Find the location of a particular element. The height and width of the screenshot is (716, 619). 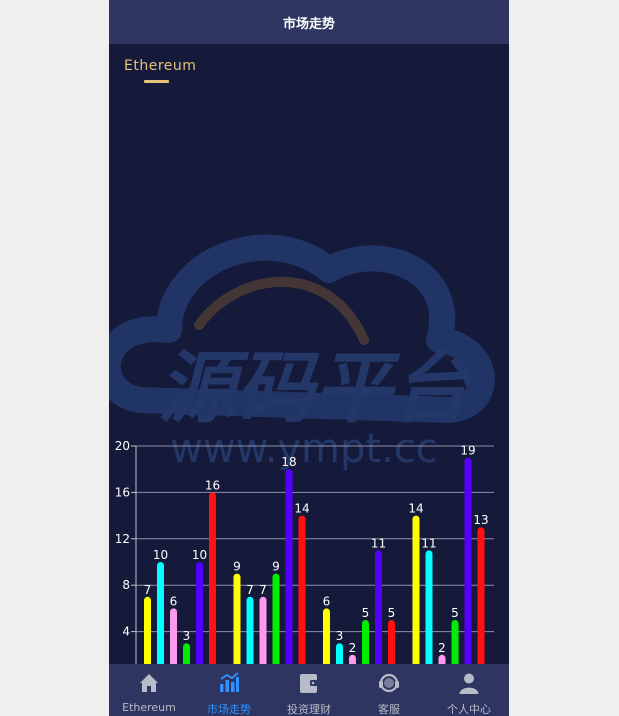

headset-icon is located at coordinates (389, 684).